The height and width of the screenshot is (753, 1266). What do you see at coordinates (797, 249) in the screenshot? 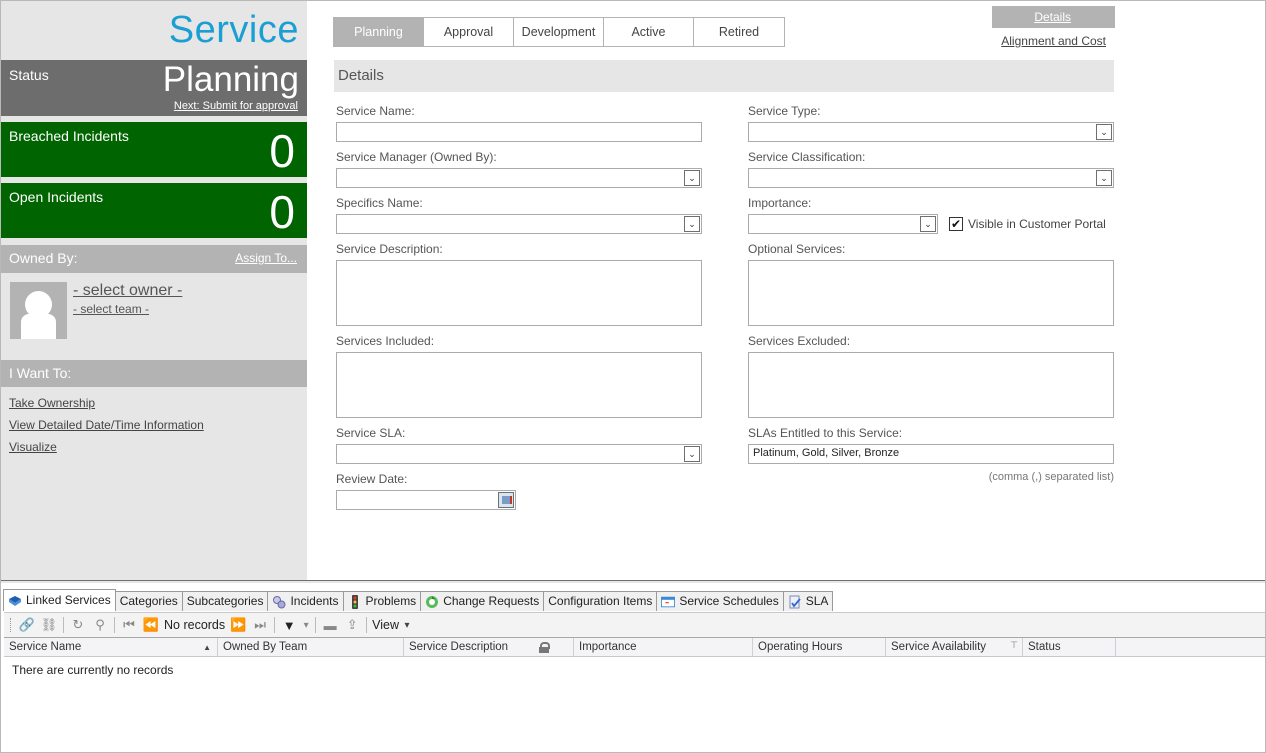
I see `optional-services-label: Optional Services:` at bounding box center [797, 249].